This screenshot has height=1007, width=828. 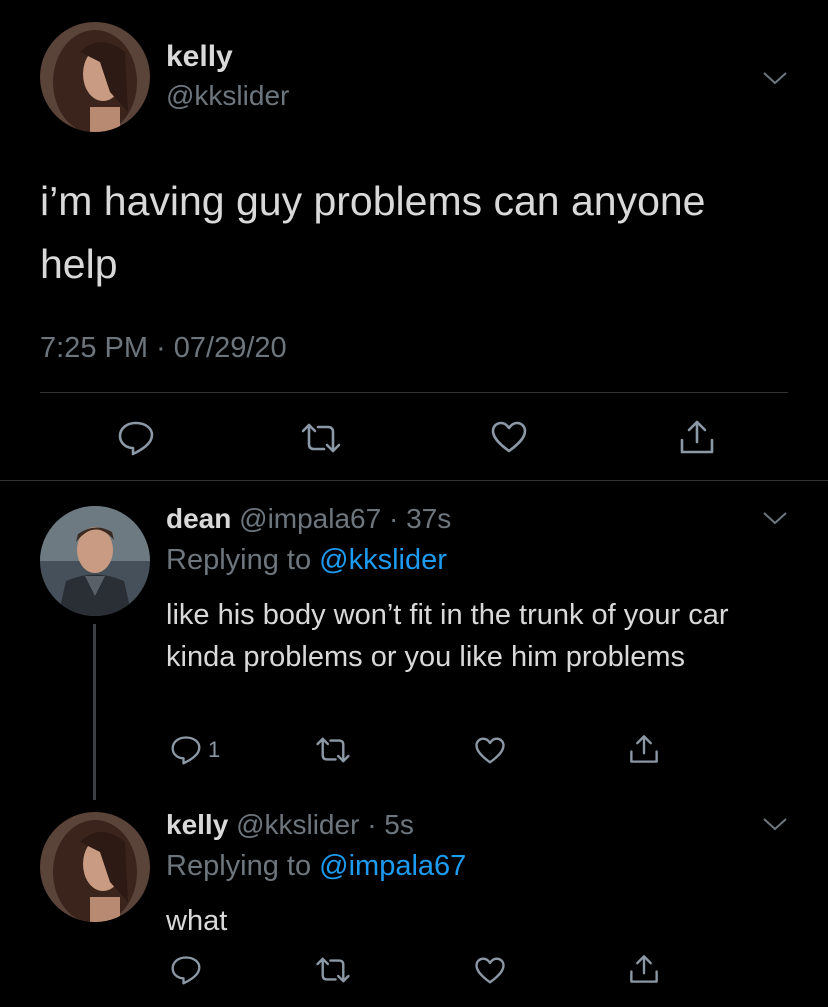 What do you see at coordinates (420, 518) in the screenshot?
I see `reply-time: · 37s` at bounding box center [420, 518].